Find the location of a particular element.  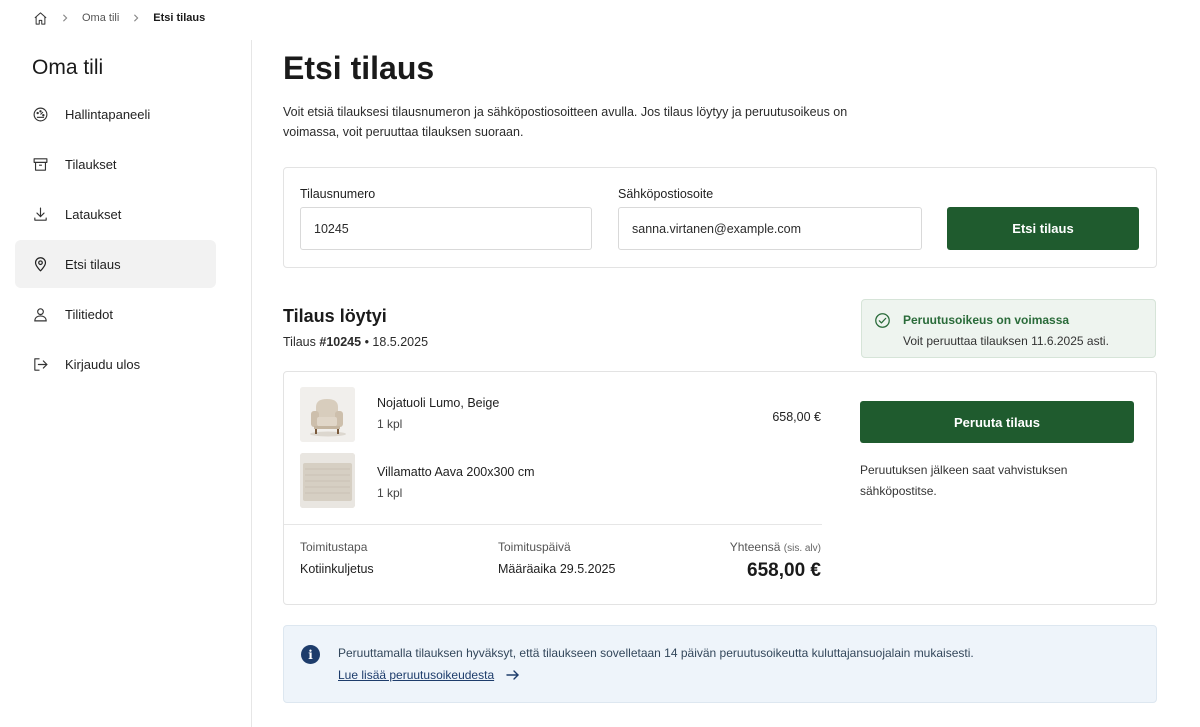

info-icon: i is located at coordinates (310, 654).